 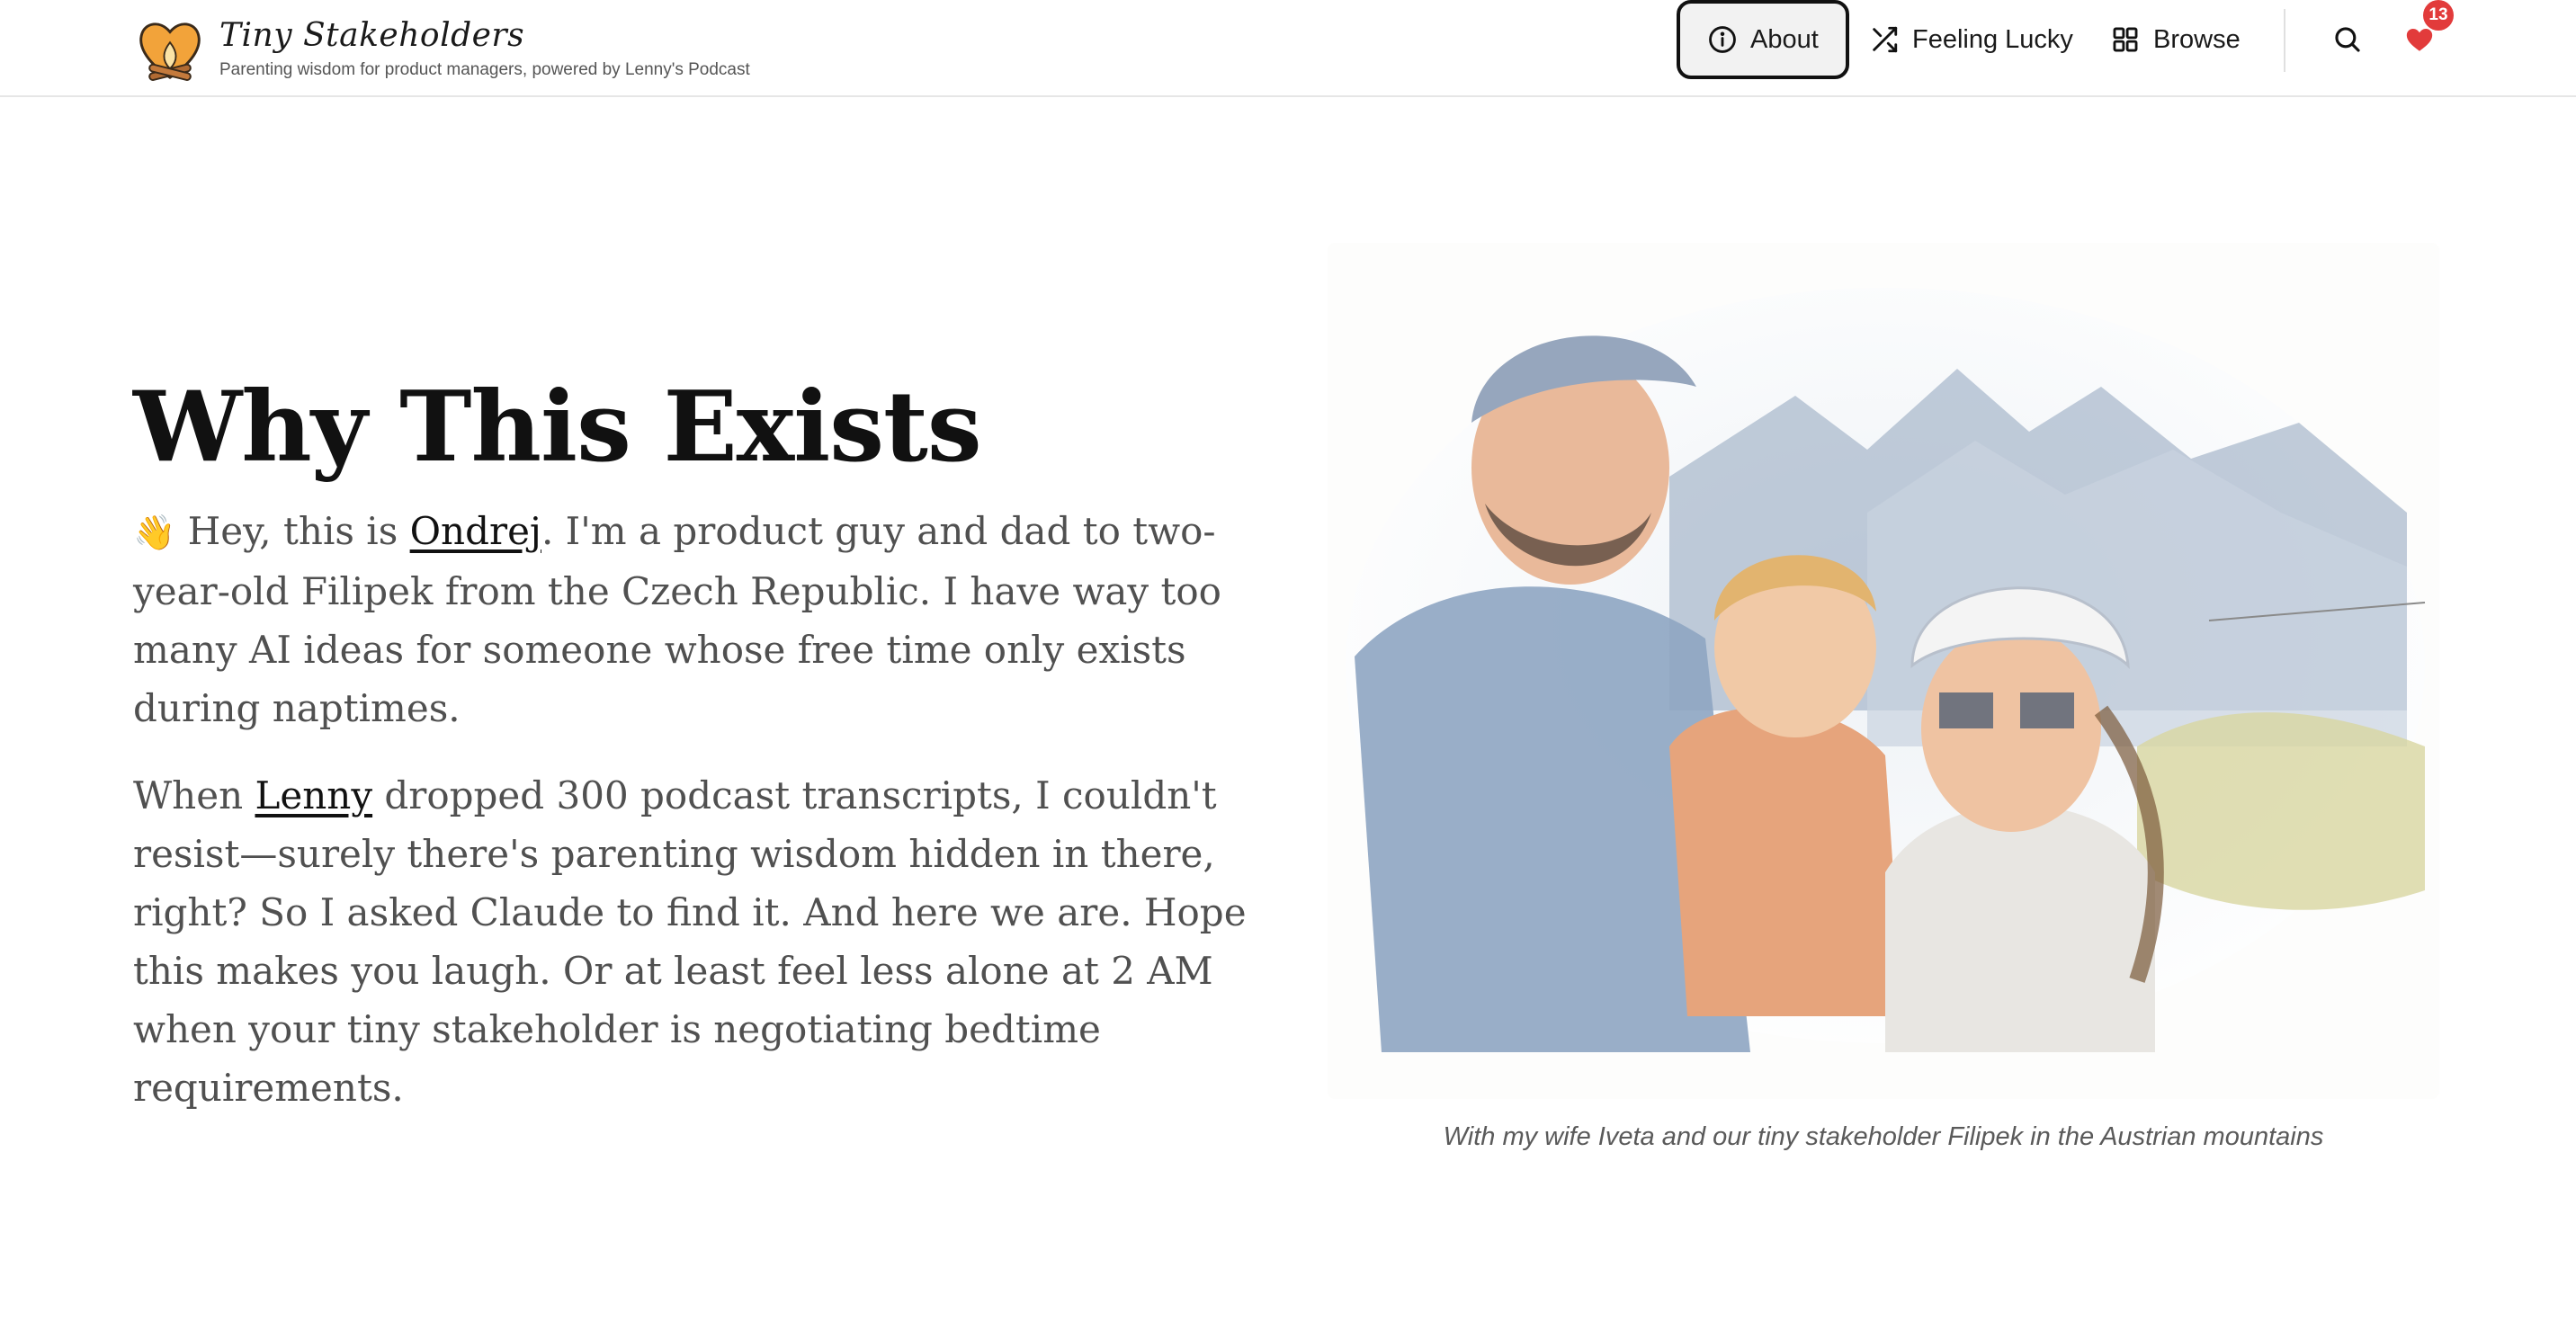 What do you see at coordinates (372, 35) in the screenshot?
I see `brand-title: Tiny Stakeholders` at bounding box center [372, 35].